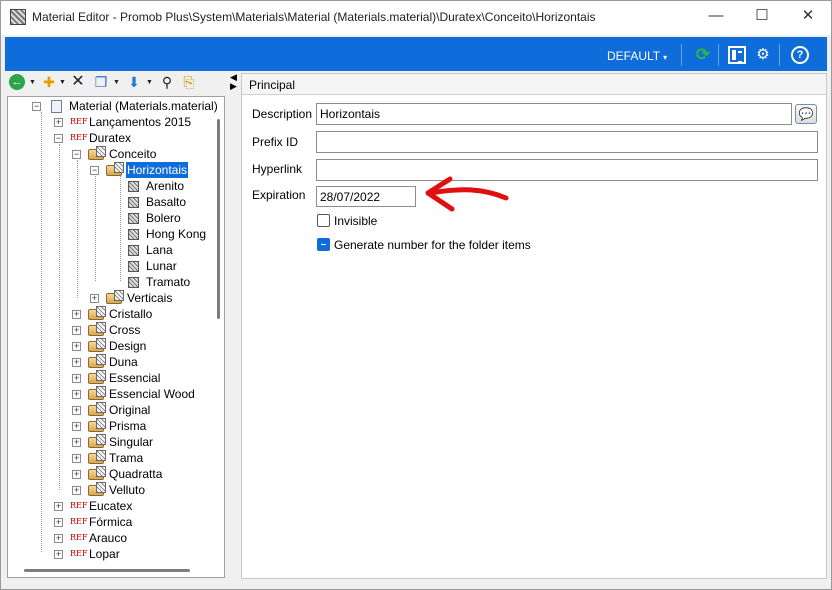 The width and height of the screenshot is (832, 590). I want to click on description-label: Description, so click(282, 114).